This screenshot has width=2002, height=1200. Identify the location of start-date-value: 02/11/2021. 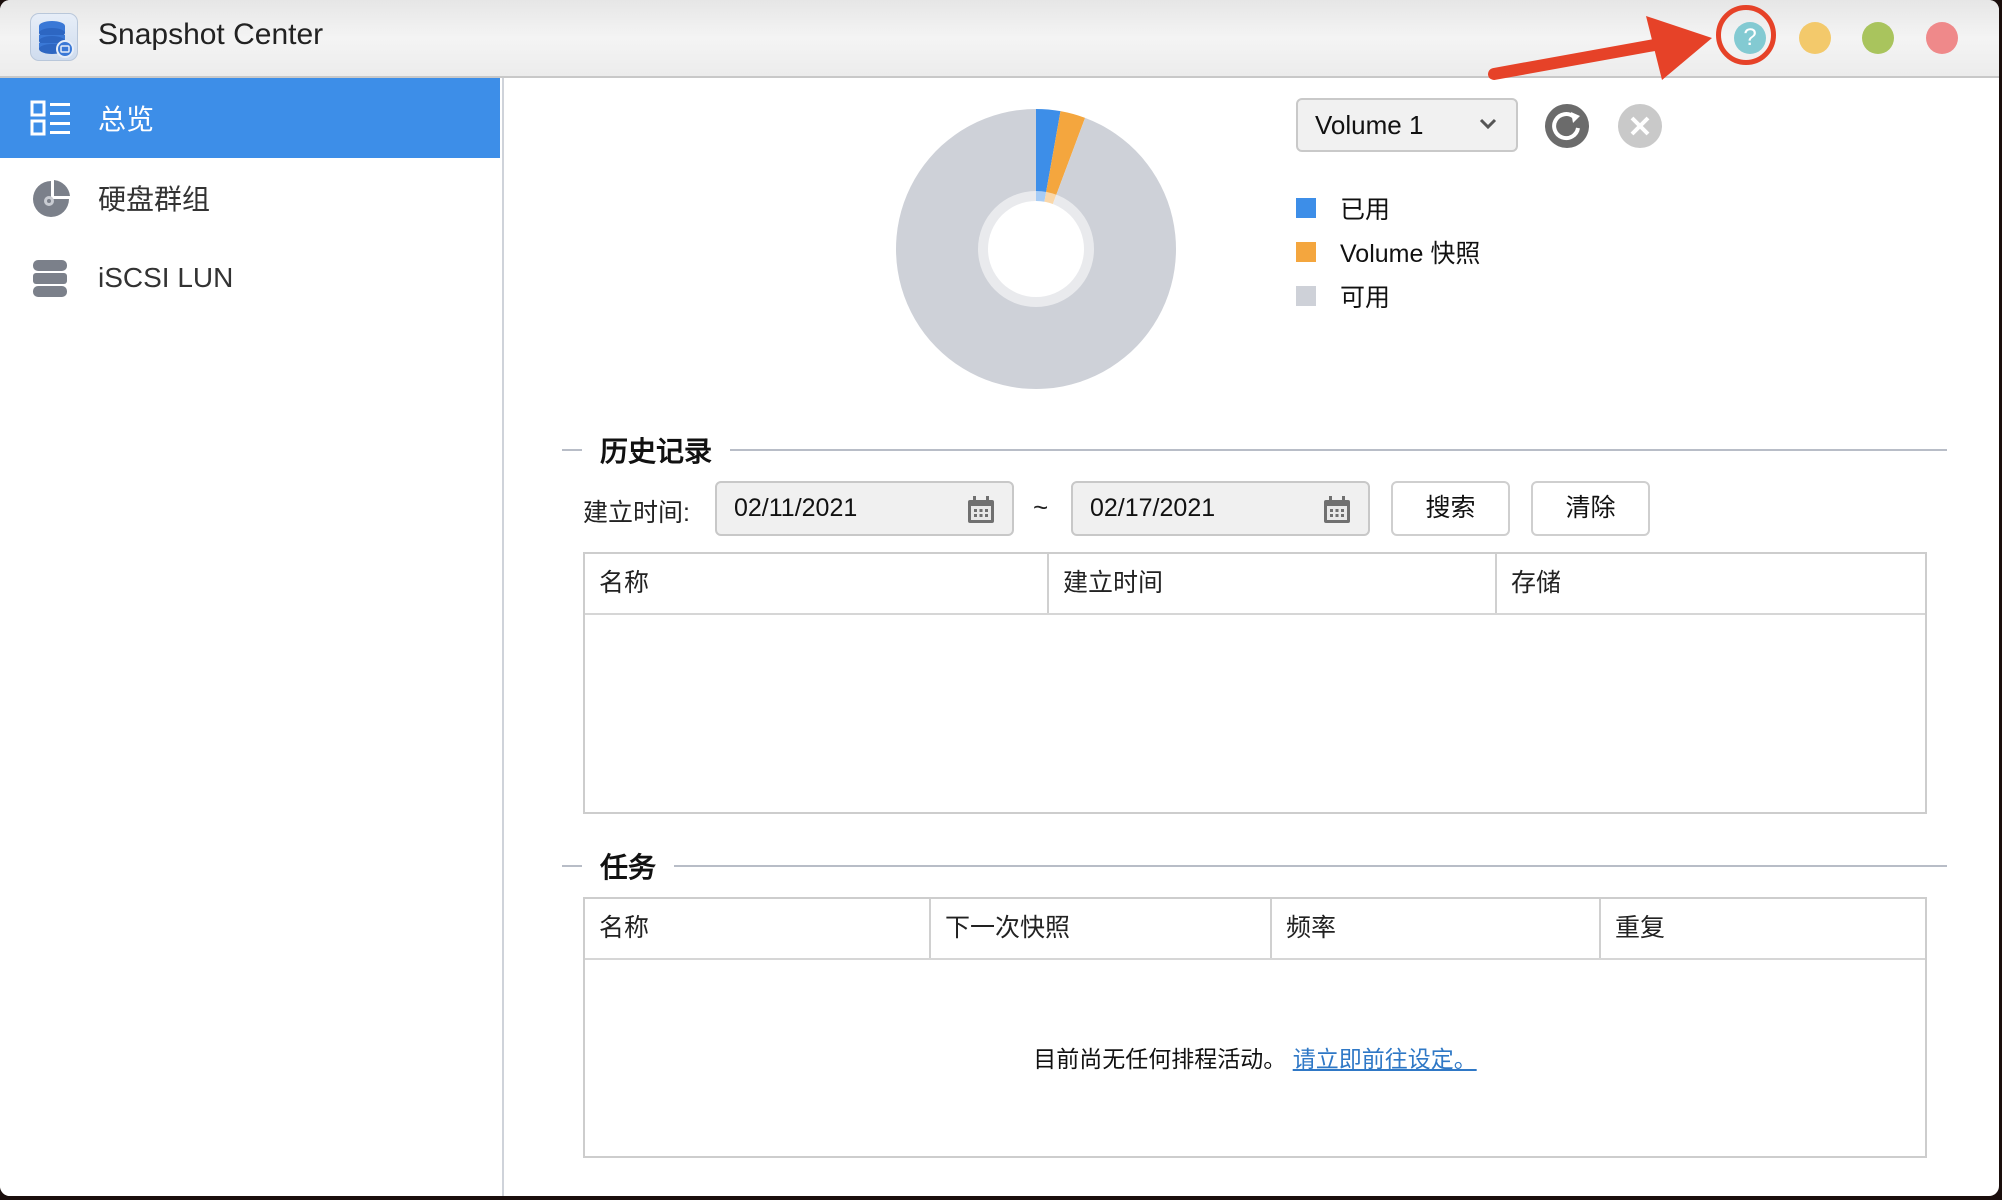
(796, 508).